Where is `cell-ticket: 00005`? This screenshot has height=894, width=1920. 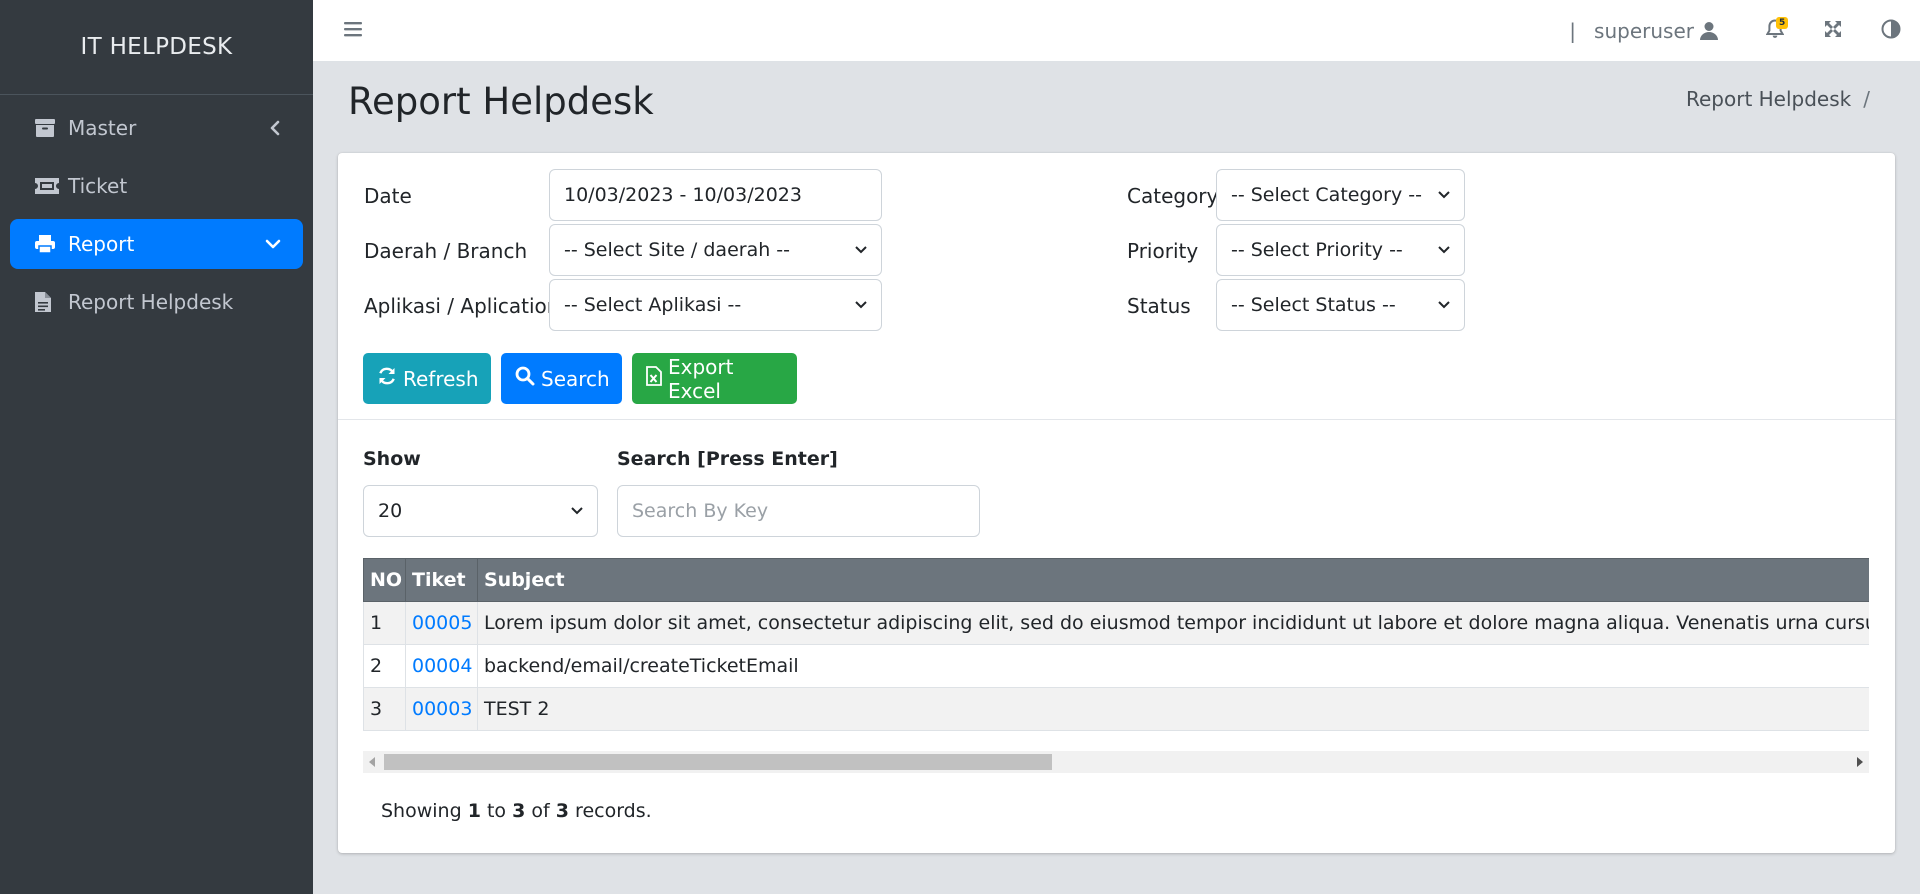
cell-ticket: 00005 is located at coordinates (441, 623).